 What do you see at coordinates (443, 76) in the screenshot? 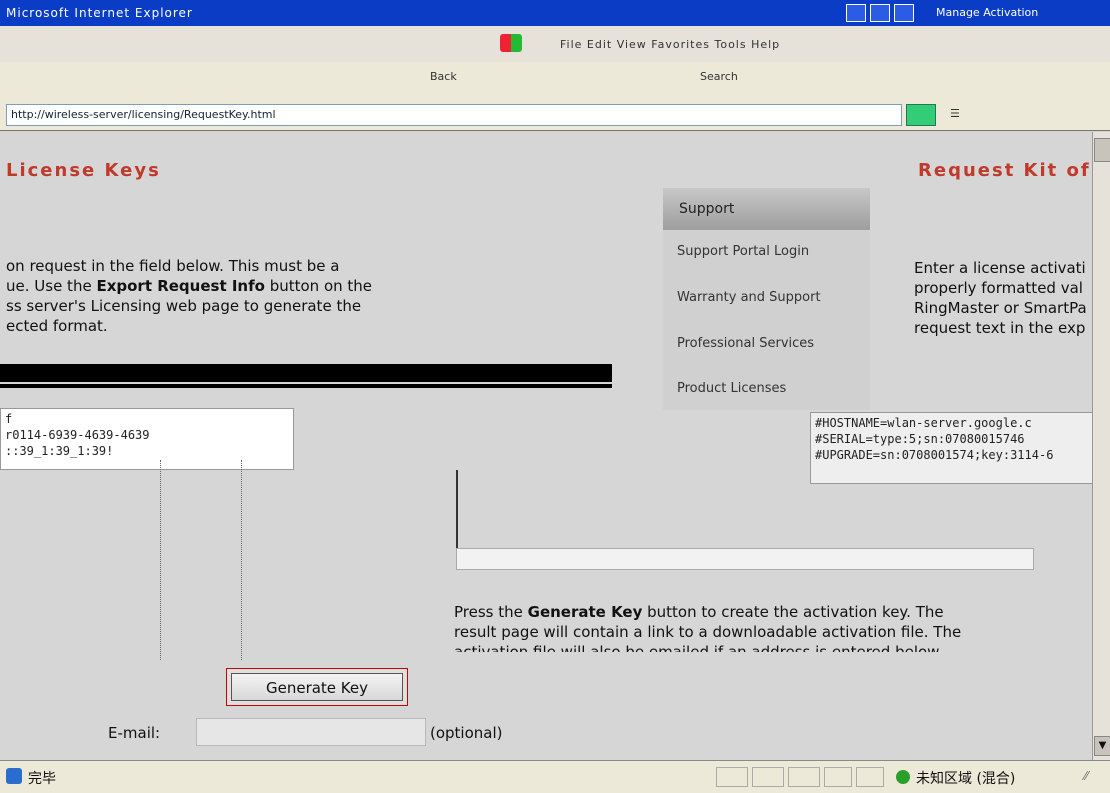
I see `back-button: Back` at bounding box center [443, 76].